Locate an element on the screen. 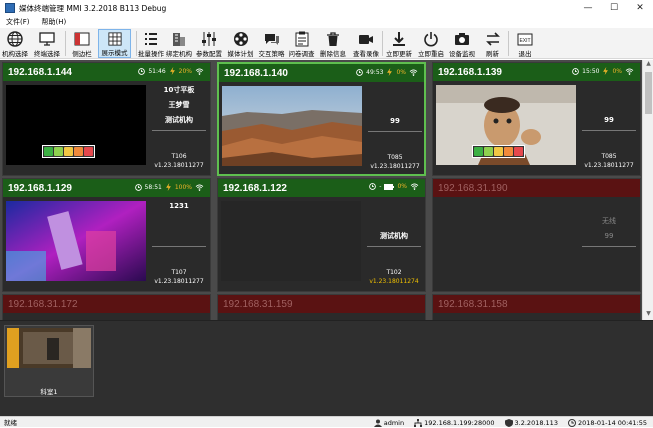  toolbar-button-label: 参数配置 is located at coordinates (209, 54).